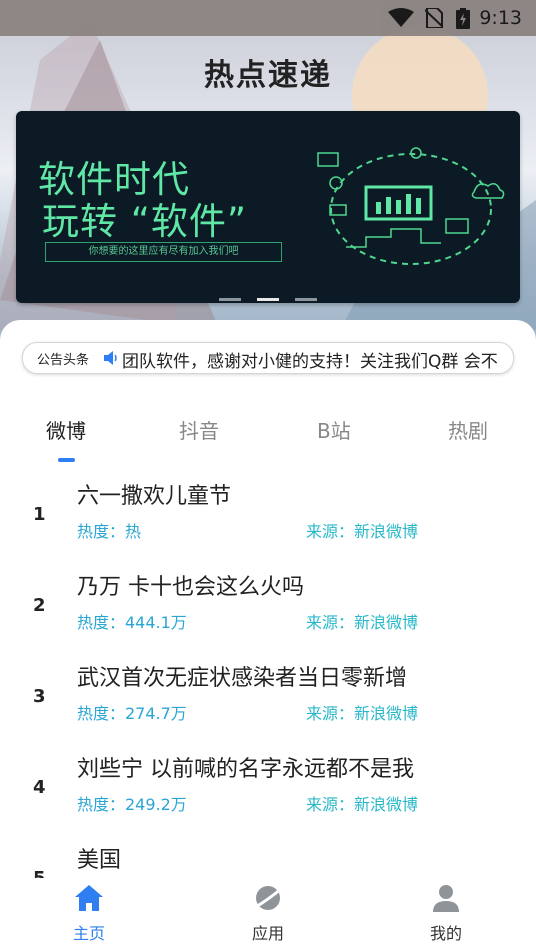  What do you see at coordinates (411, 206) in the screenshot?
I see `tech-illustration-icon` at bounding box center [411, 206].